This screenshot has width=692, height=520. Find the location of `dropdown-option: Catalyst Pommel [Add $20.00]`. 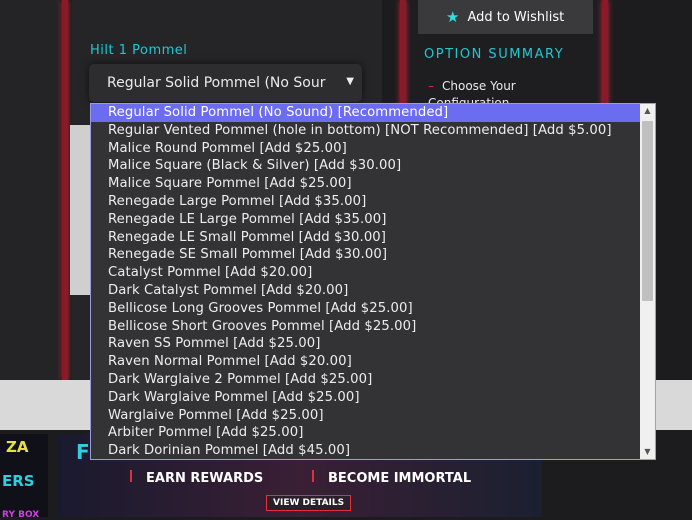

dropdown-option: Catalyst Pommel [Add $20.00] is located at coordinates (373, 273).